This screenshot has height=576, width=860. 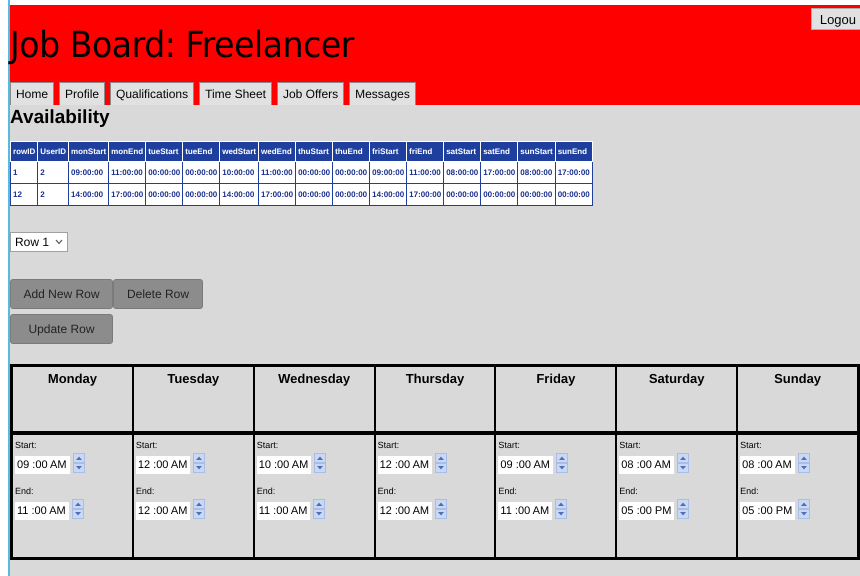 What do you see at coordinates (310, 93) in the screenshot?
I see `nav-tab: Job Offers` at bounding box center [310, 93].